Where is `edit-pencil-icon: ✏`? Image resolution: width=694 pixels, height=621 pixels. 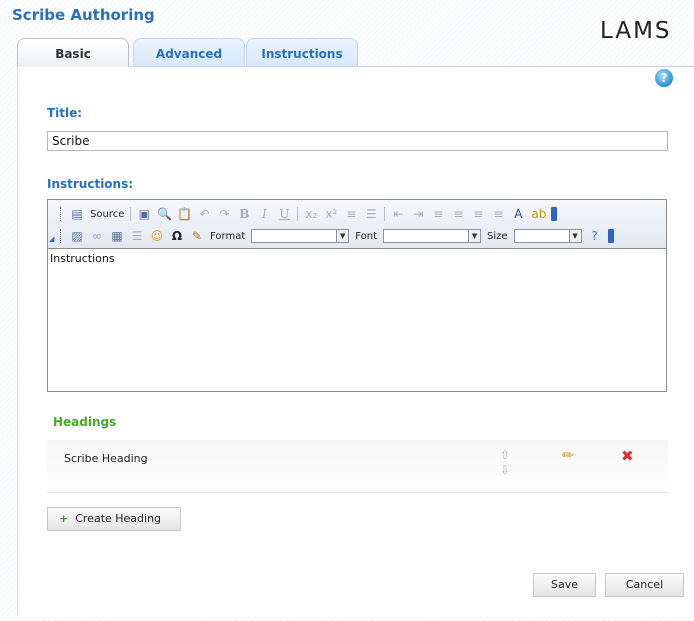 edit-pencil-icon: ✏ is located at coordinates (568, 456).